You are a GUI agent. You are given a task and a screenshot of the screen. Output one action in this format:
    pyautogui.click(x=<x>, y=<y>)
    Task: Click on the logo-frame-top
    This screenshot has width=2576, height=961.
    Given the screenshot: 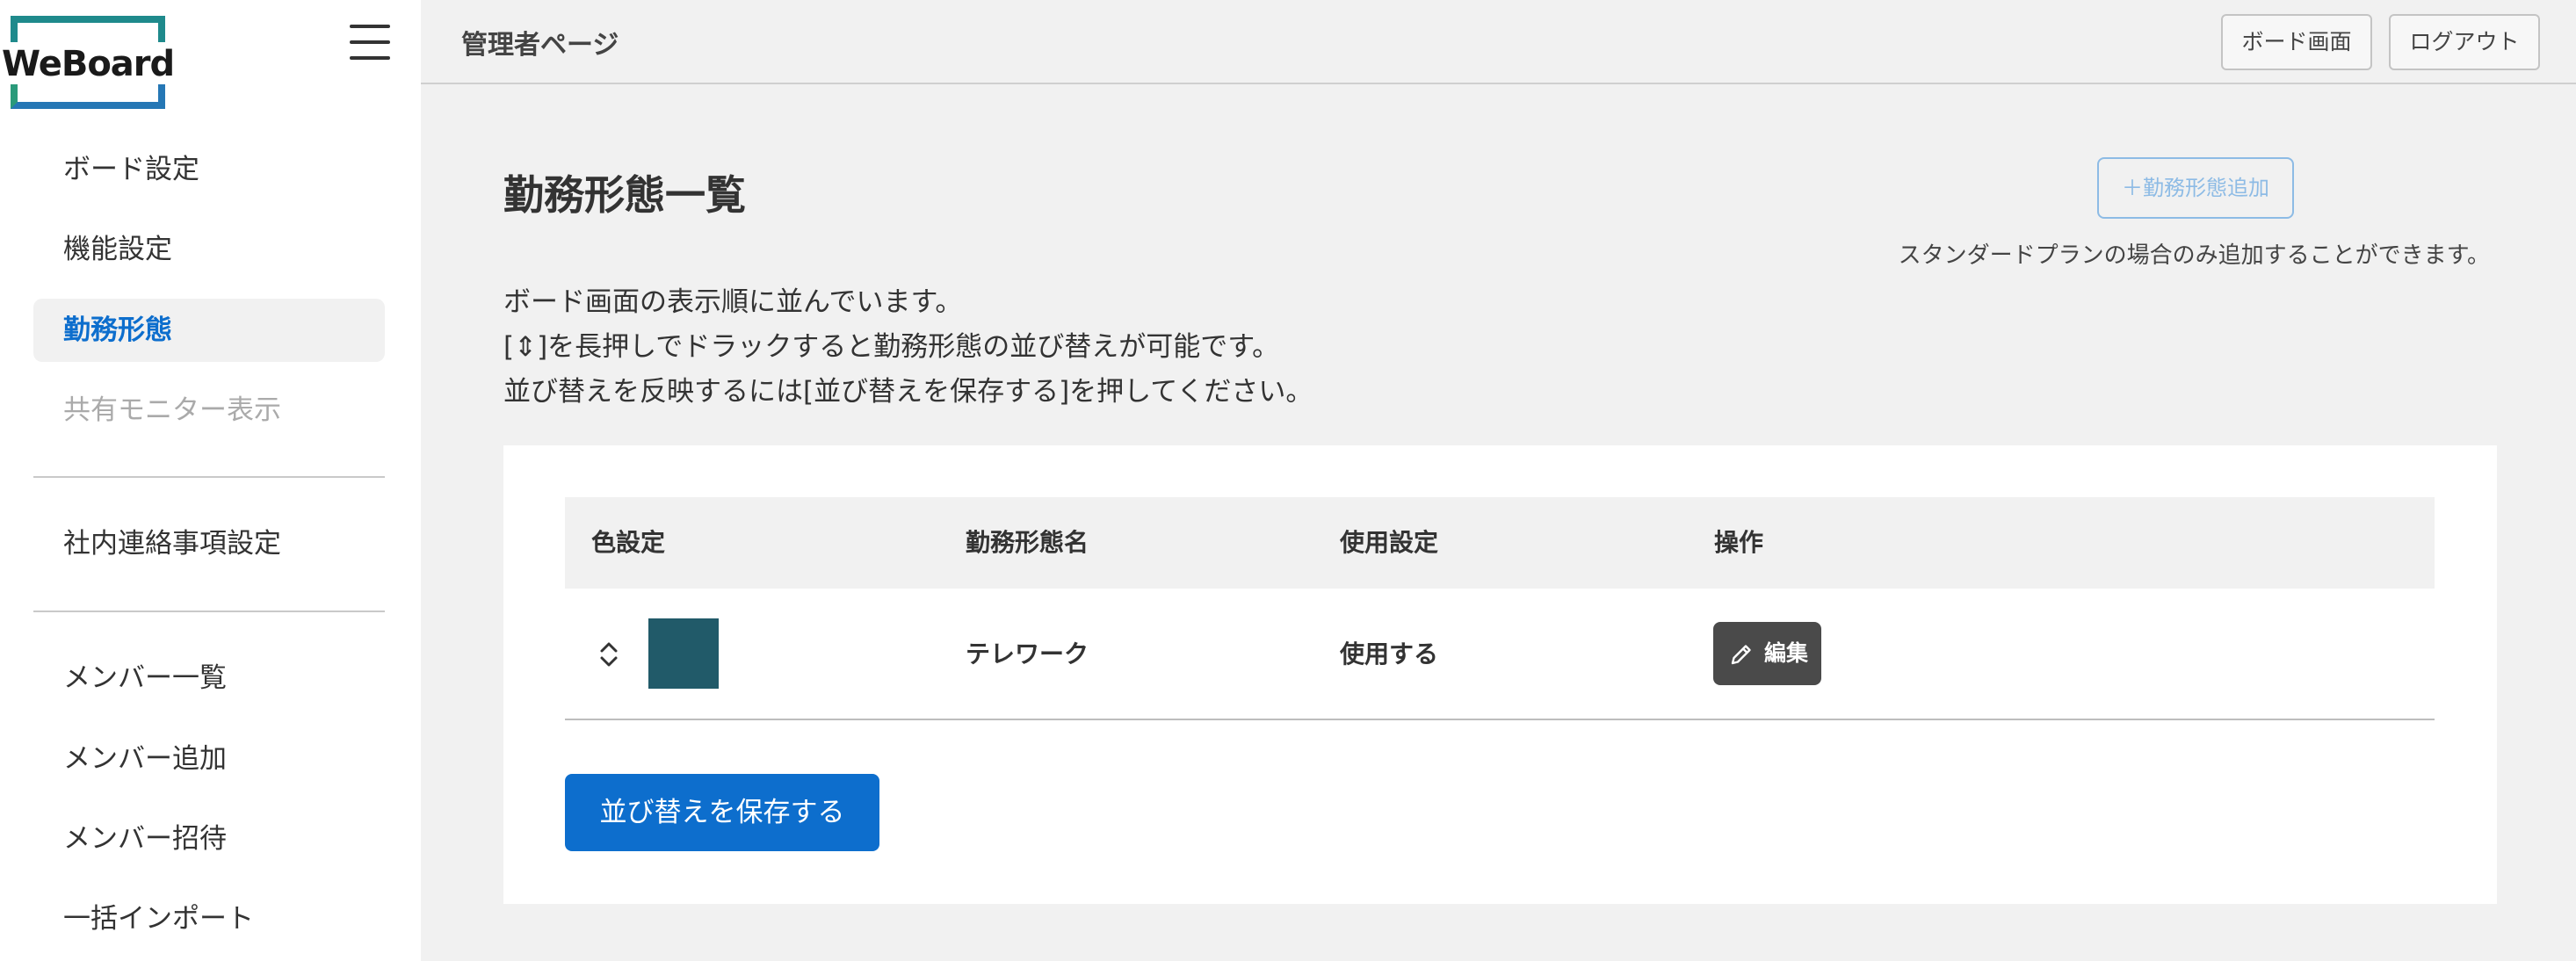 What is the action you would take?
    pyautogui.click(x=88, y=29)
    